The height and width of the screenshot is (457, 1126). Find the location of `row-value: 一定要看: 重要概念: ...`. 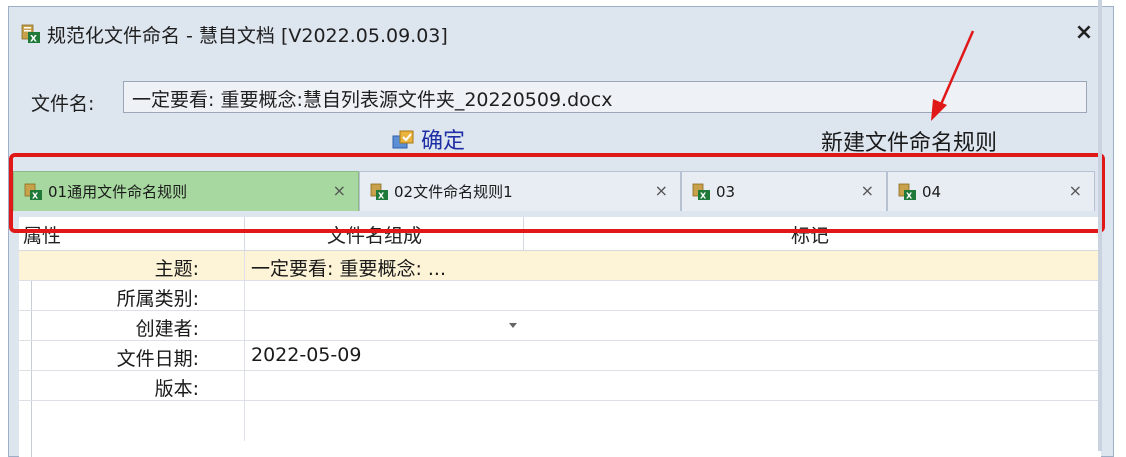

row-value: 一定要看: 重要概念: ... is located at coordinates (348, 267).